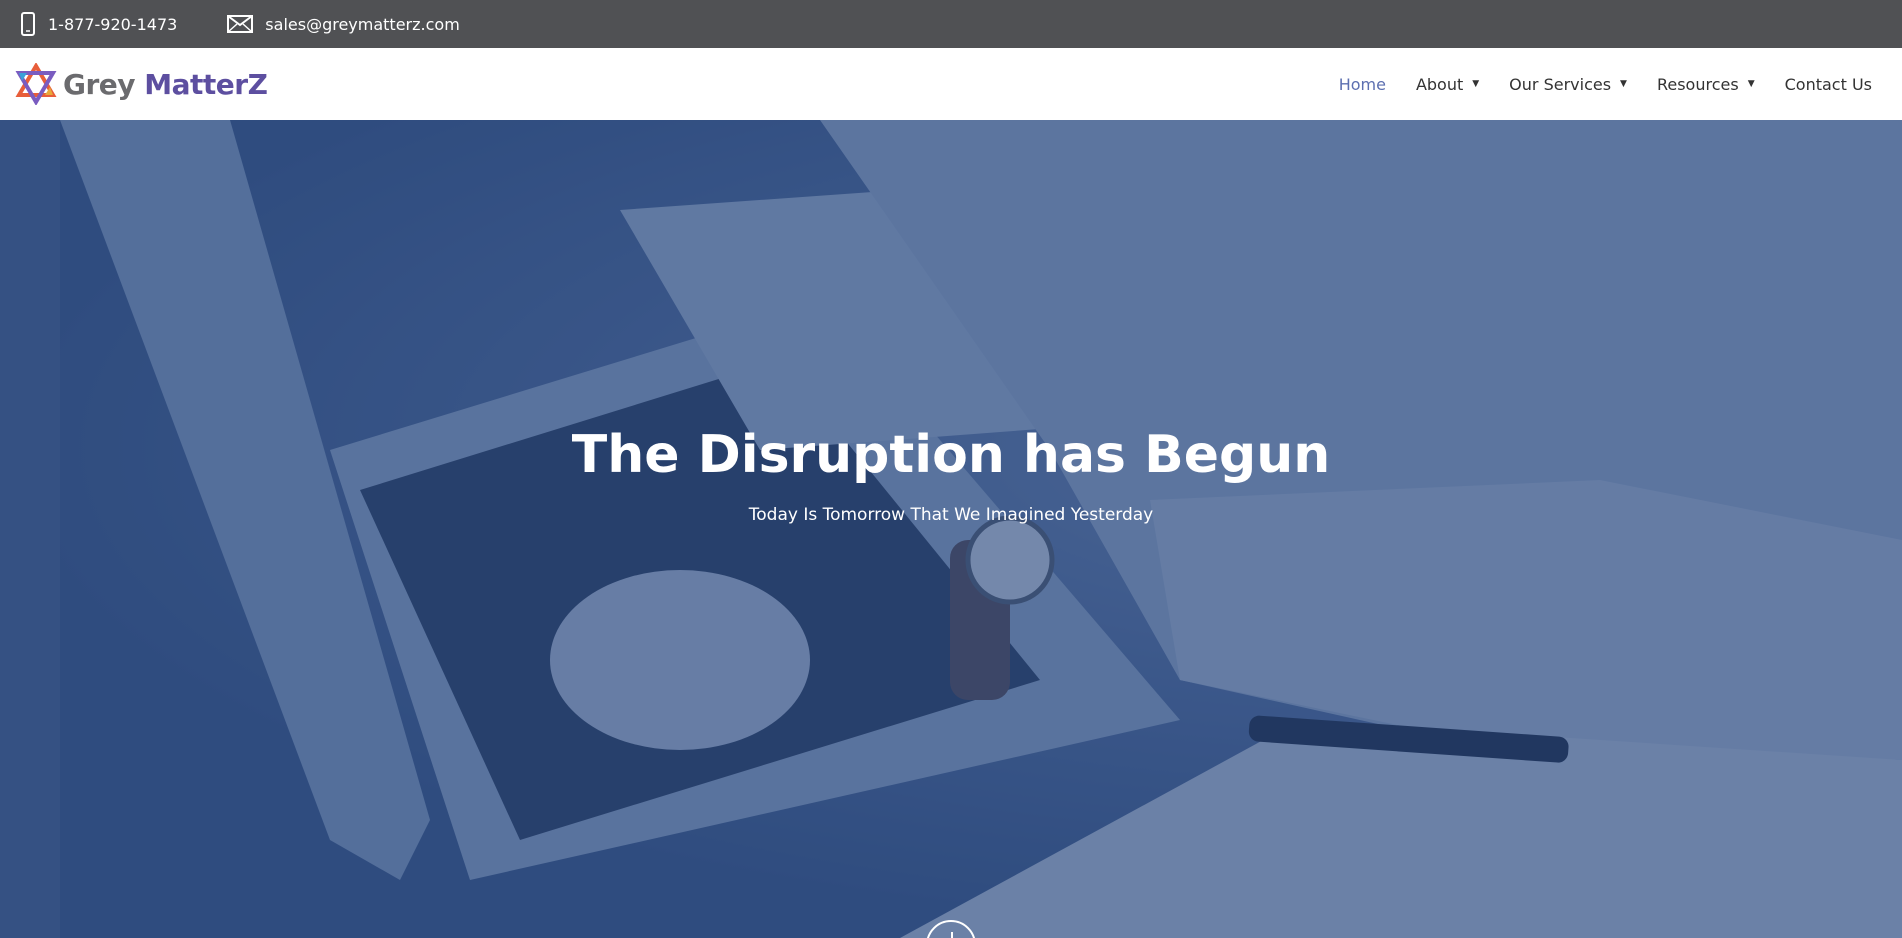 Image resolution: width=1902 pixels, height=938 pixels. I want to click on nav-item-about: About ▼, so click(1447, 84).